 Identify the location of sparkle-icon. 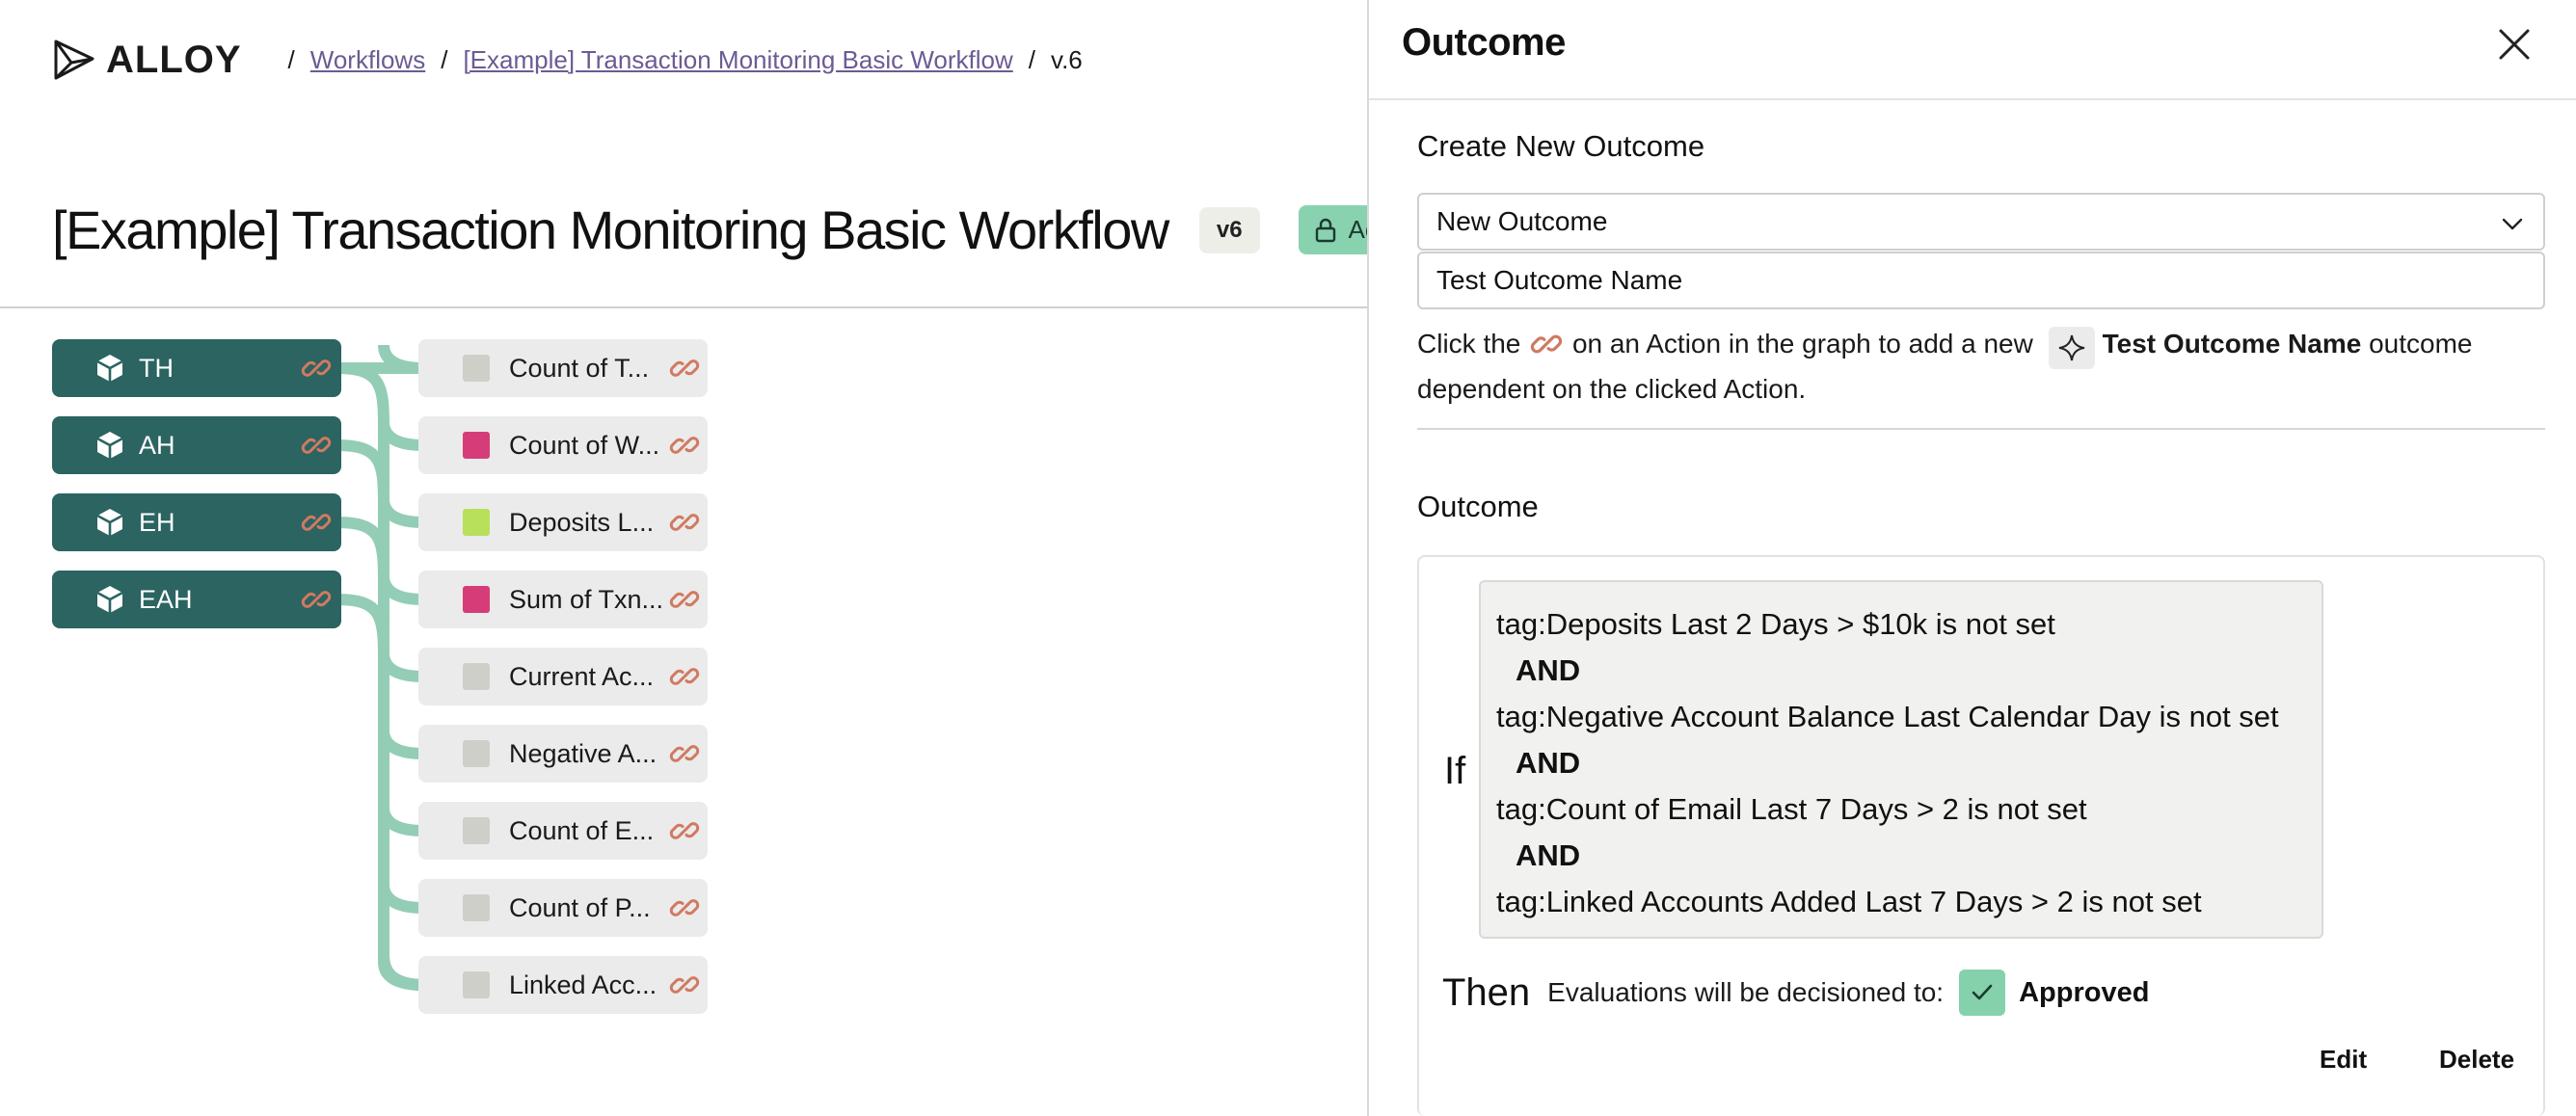
(2071, 348).